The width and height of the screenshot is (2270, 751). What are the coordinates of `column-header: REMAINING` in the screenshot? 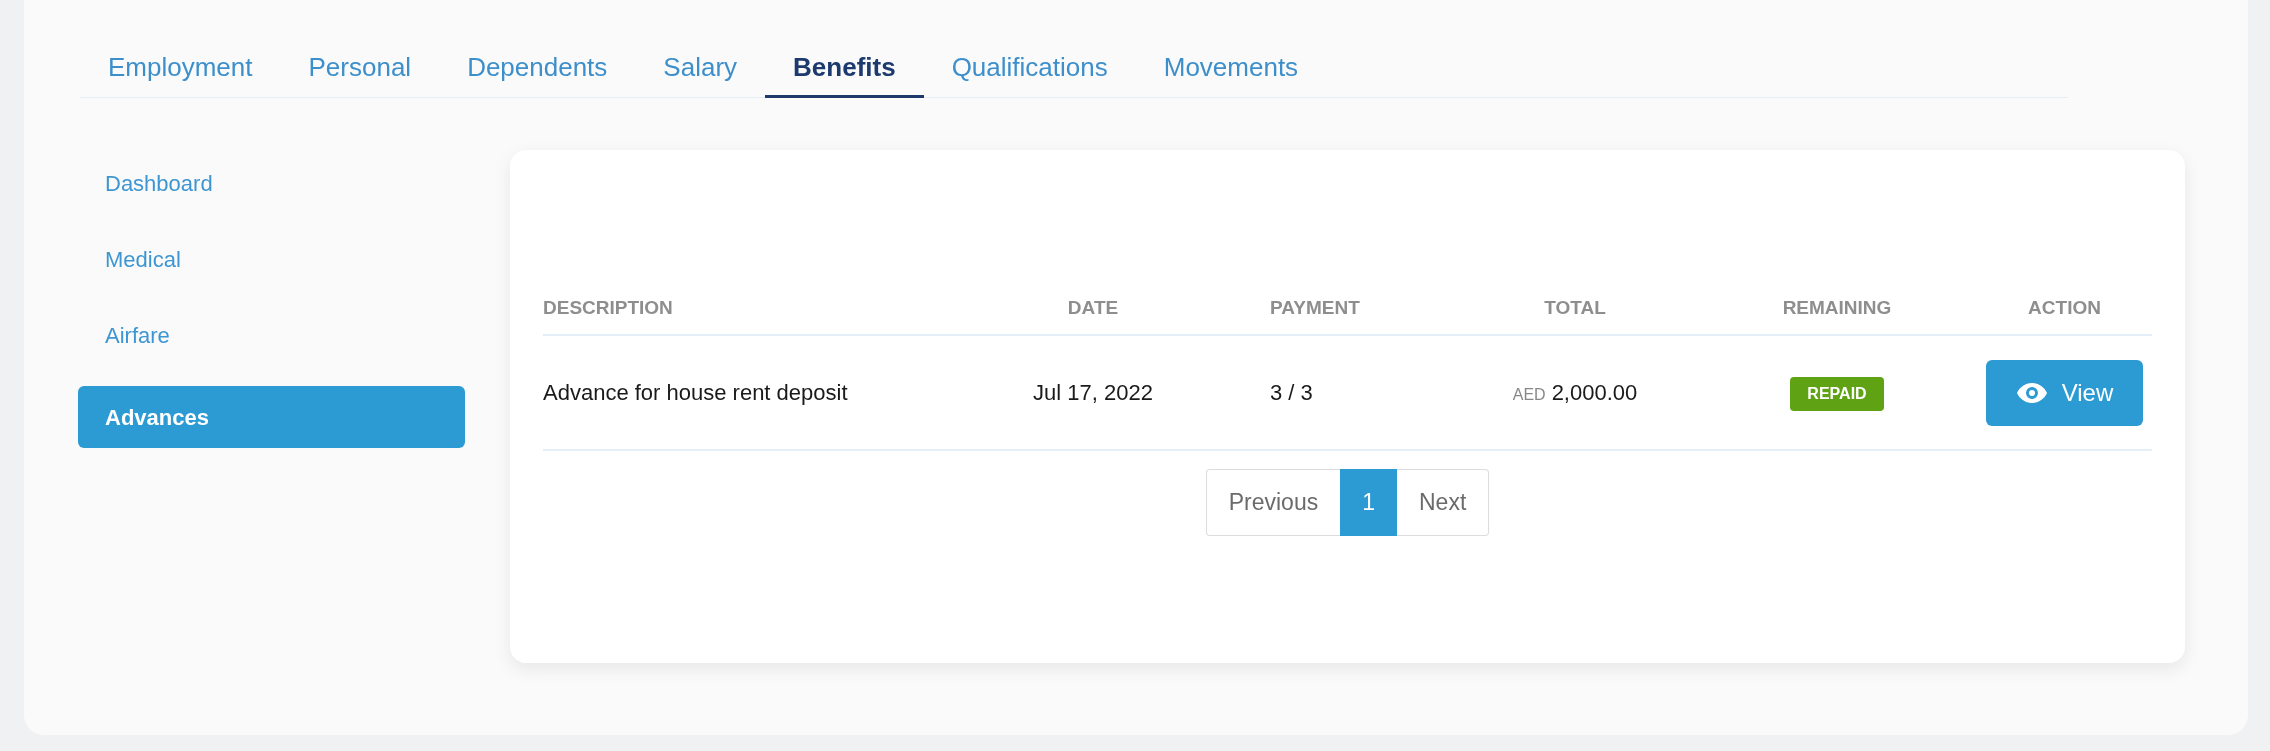 It's located at (1837, 307).